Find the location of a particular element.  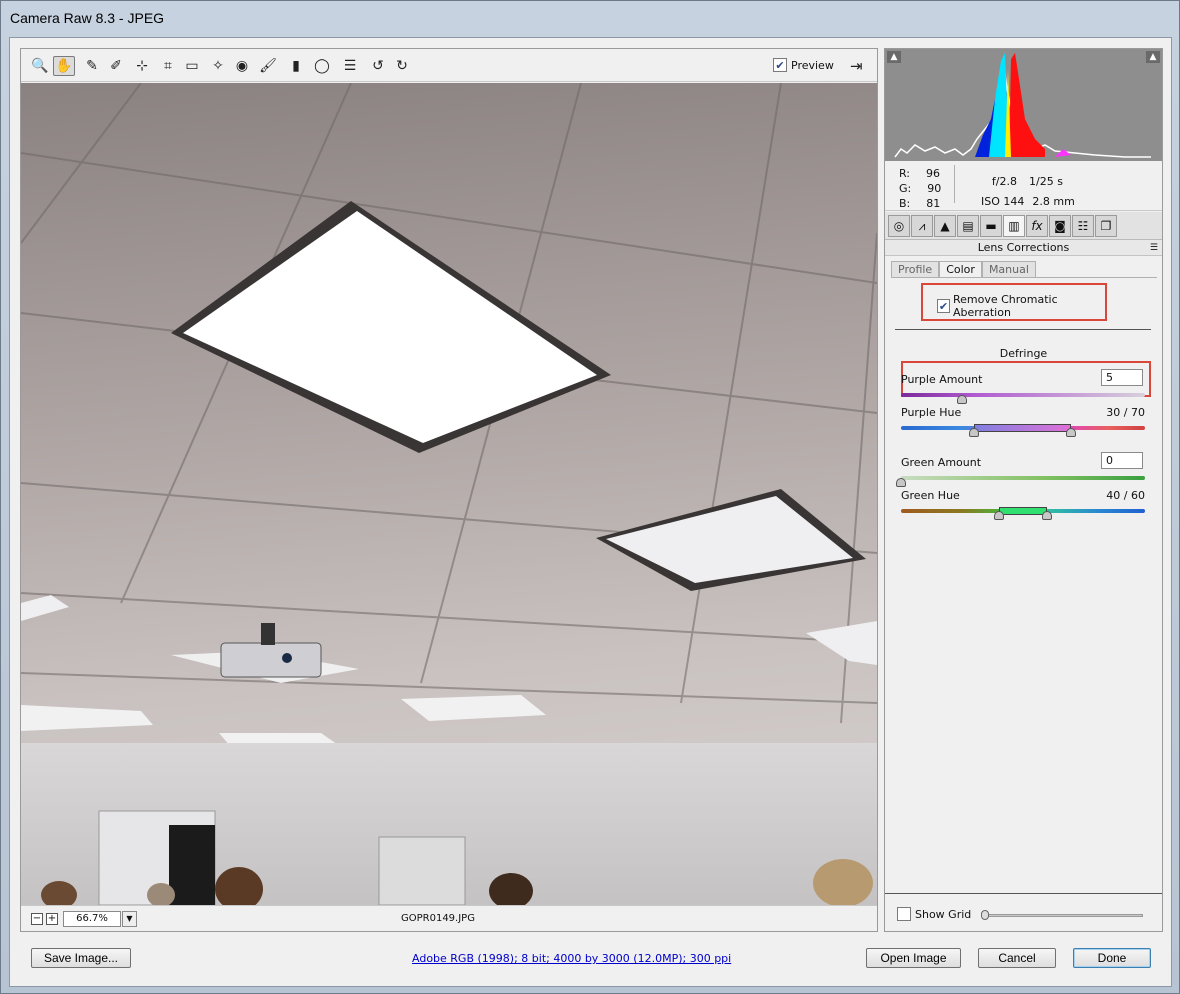

rotate-left-tool: ↺ is located at coordinates (378, 66).